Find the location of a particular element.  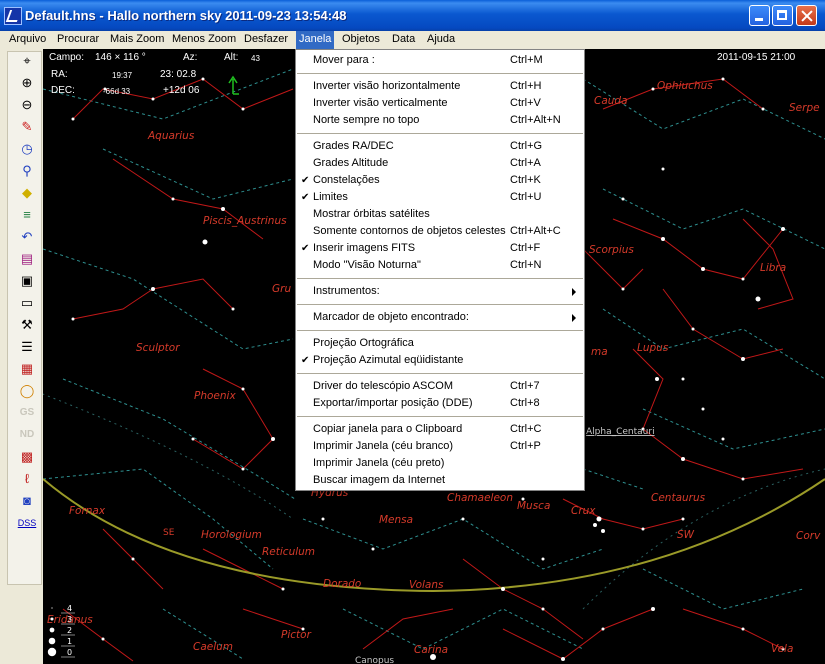

app-icon is located at coordinates (13, 16).